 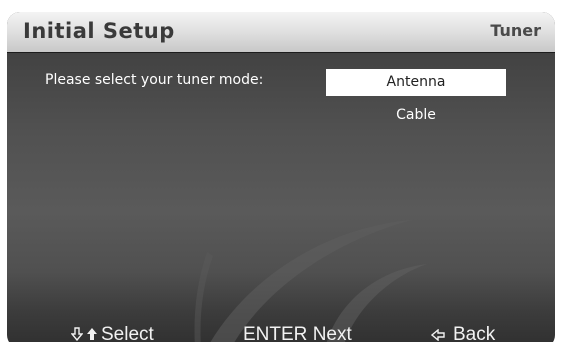 What do you see at coordinates (310, 281) in the screenshot?
I see `background-swoosh` at bounding box center [310, 281].